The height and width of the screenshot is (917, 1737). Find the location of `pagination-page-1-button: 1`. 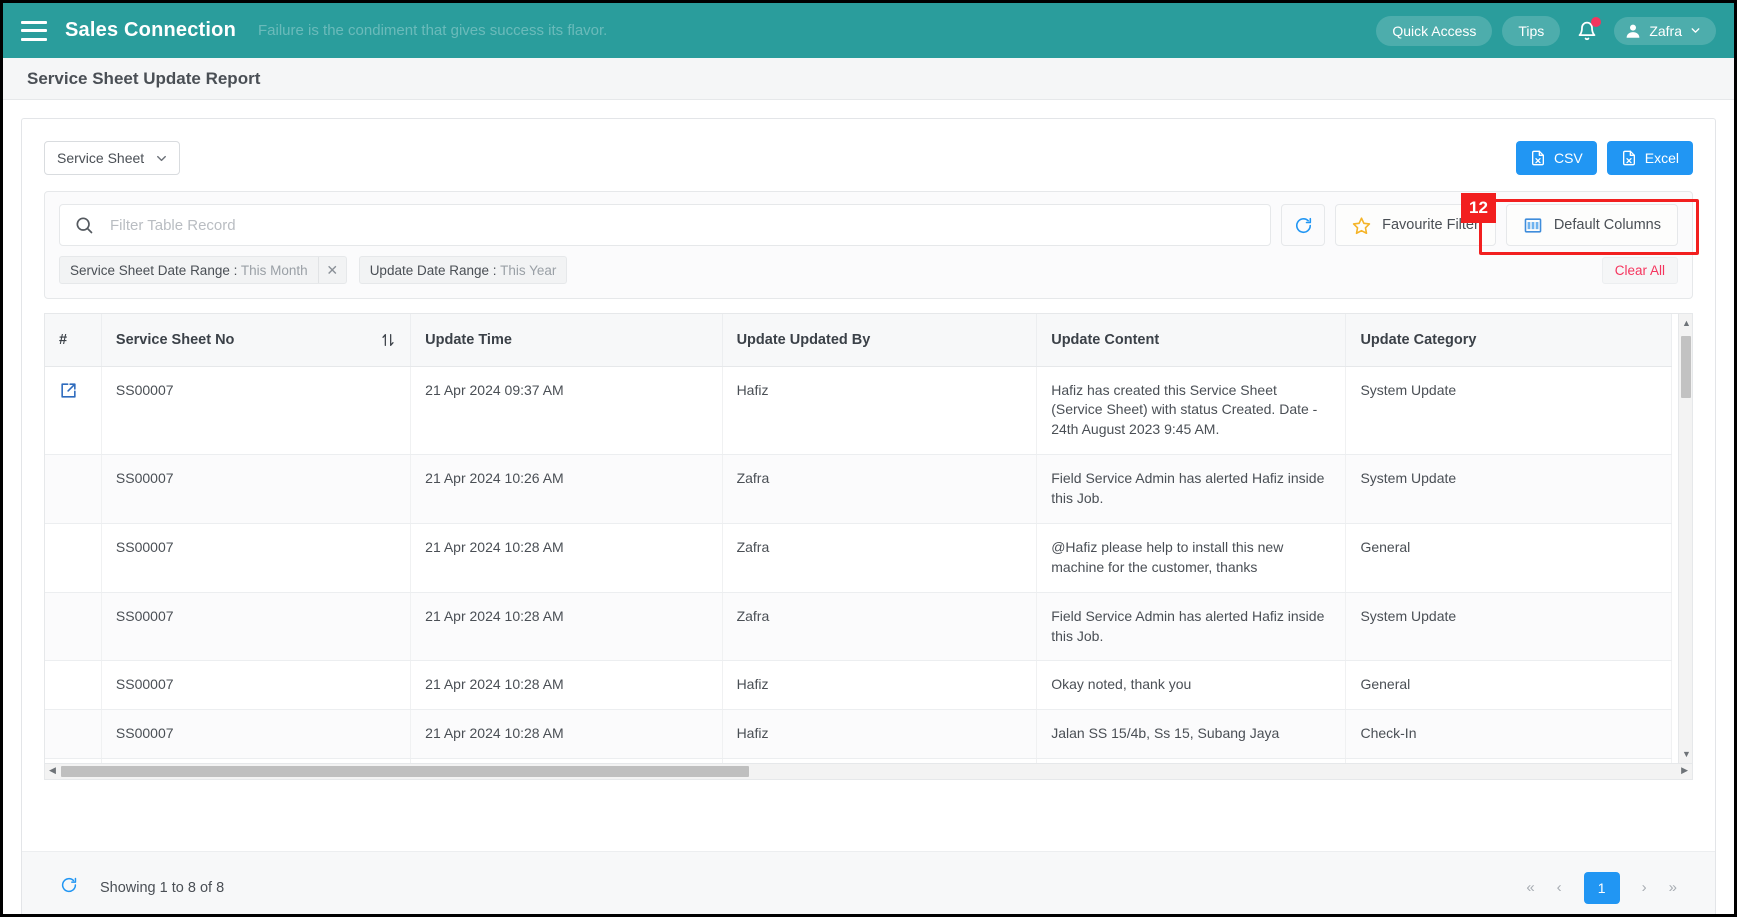

pagination-page-1-button: 1 is located at coordinates (1601, 887).